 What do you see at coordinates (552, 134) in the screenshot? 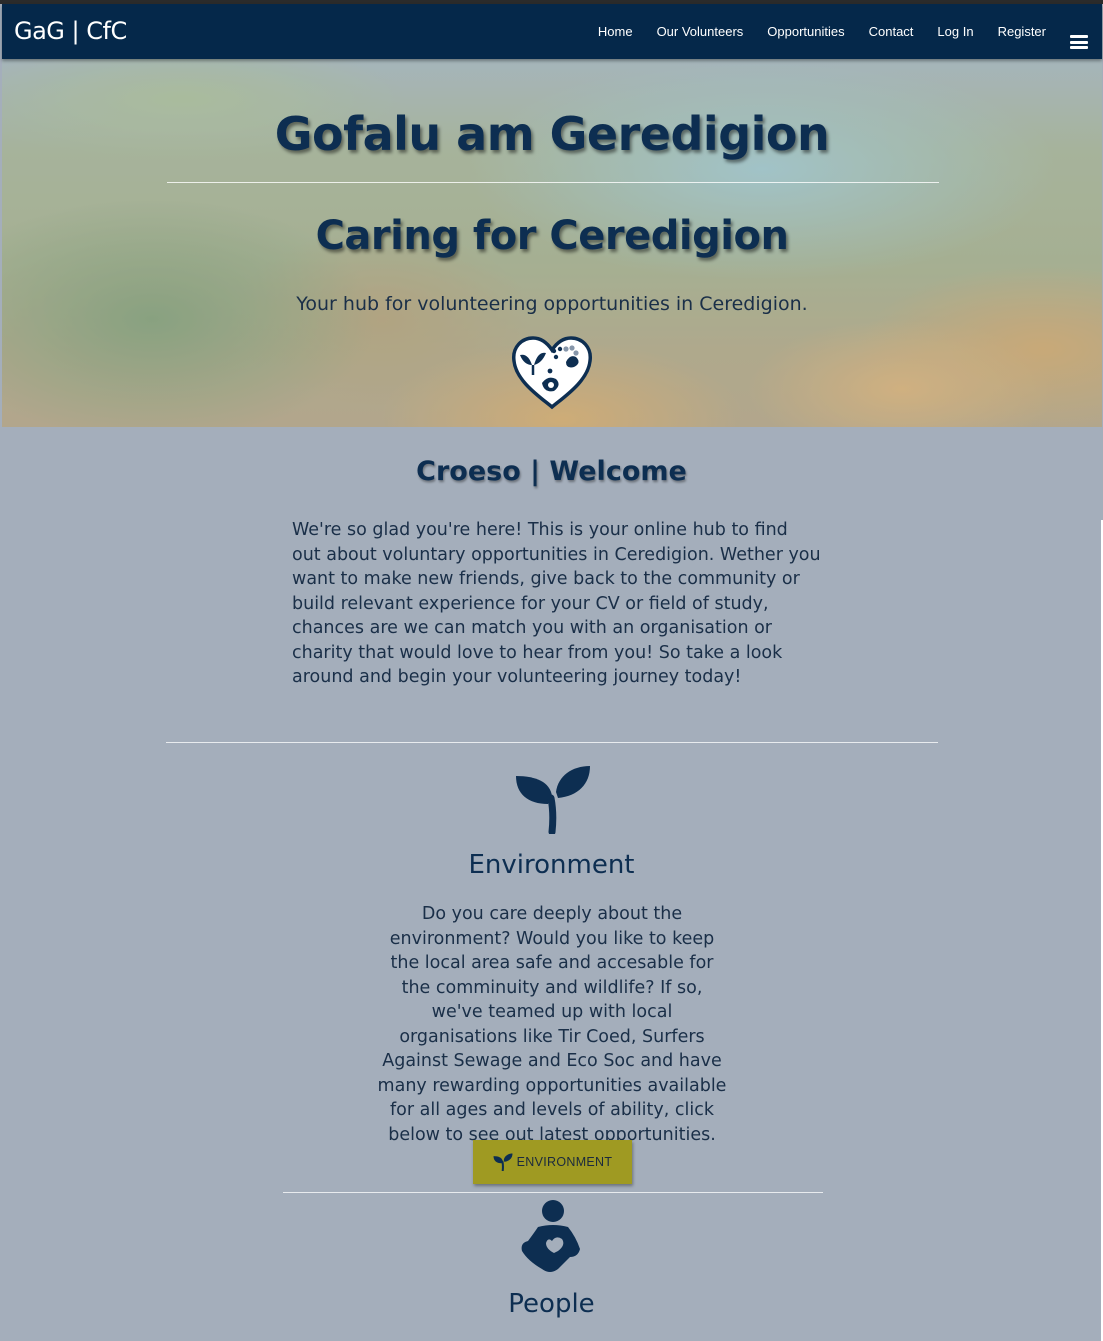
I see `hero-title: Gofalu am Geredigion` at bounding box center [552, 134].